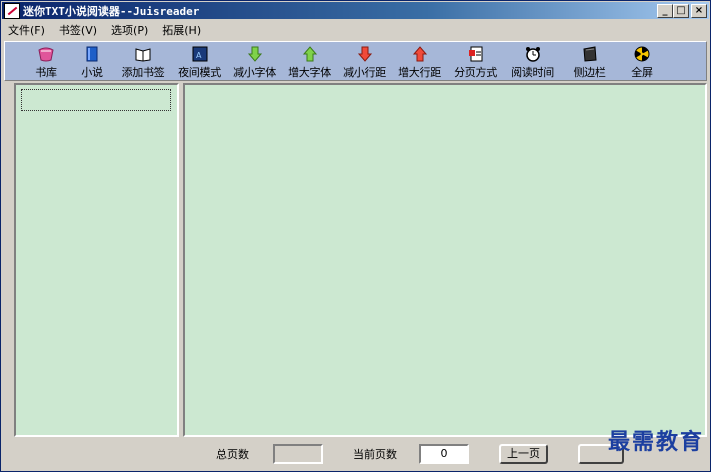 This screenshot has width=711, height=472. I want to click on tool-label: 增大行距, so click(419, 72).